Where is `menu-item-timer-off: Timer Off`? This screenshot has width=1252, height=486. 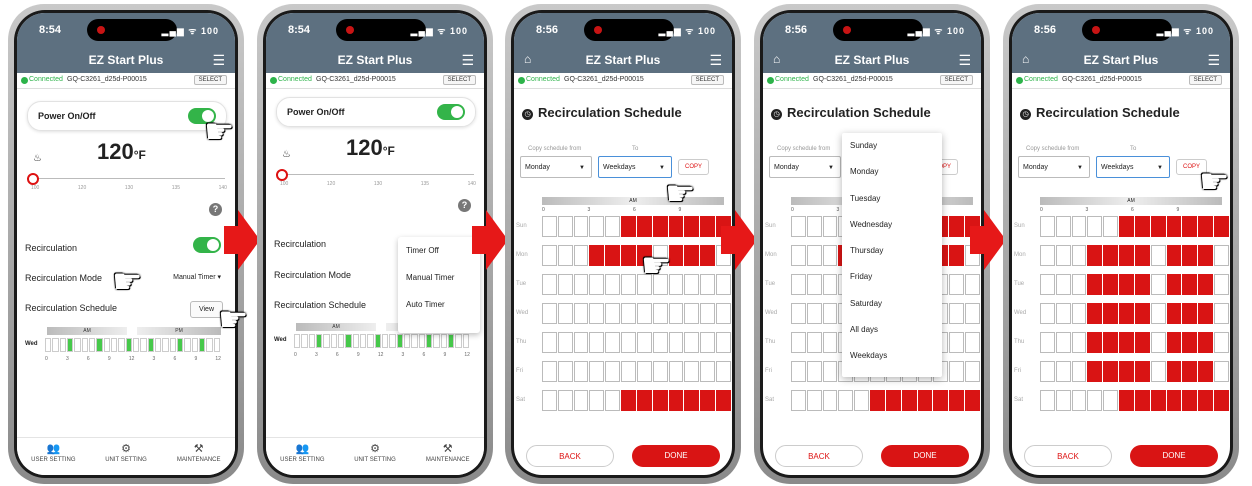
menu-item-timer-off: Timer Off is located at coordinates (439, 250).